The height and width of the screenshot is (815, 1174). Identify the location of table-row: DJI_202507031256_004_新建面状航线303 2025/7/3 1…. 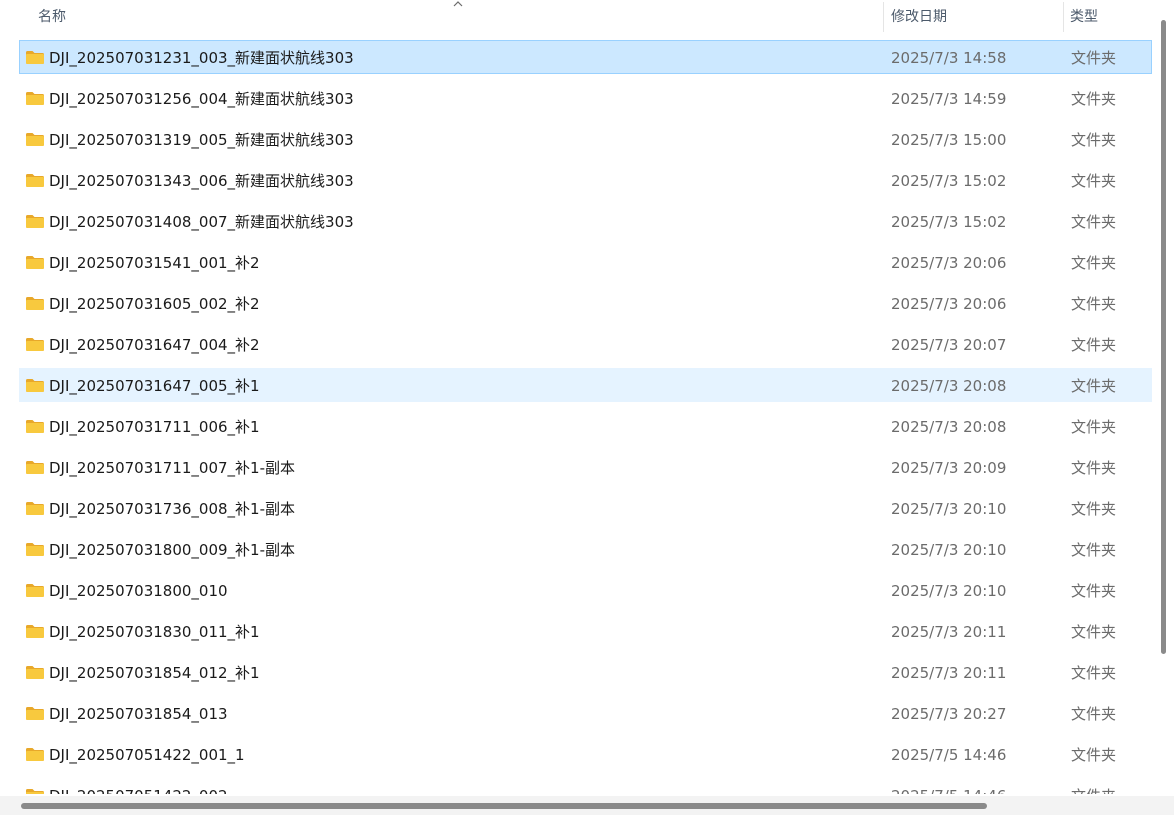
(585, 98).